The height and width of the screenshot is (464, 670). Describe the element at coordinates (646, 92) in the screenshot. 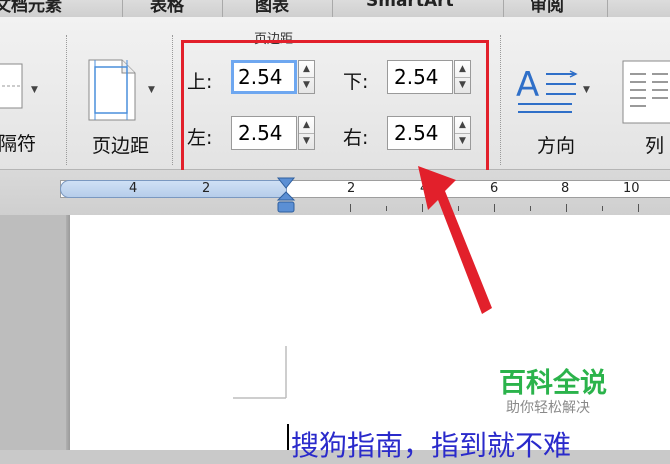

I see `columns-icon` at that location.